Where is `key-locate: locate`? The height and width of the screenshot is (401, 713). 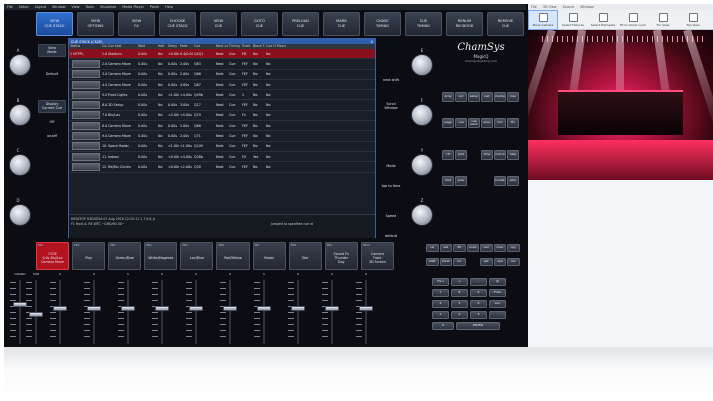
key-locate: locate is located at coordinates (500, 181).